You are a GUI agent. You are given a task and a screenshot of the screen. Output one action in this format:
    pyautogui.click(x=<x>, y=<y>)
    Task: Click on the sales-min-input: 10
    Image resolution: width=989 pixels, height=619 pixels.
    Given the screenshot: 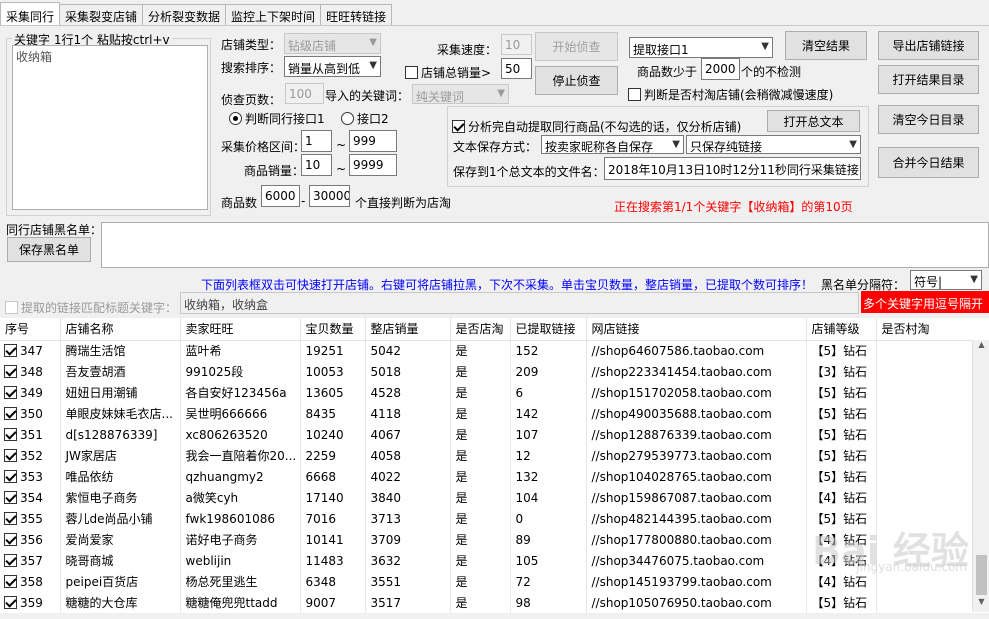 What is the action you would take?
    pyautogui.click(x=316, y=165)
    